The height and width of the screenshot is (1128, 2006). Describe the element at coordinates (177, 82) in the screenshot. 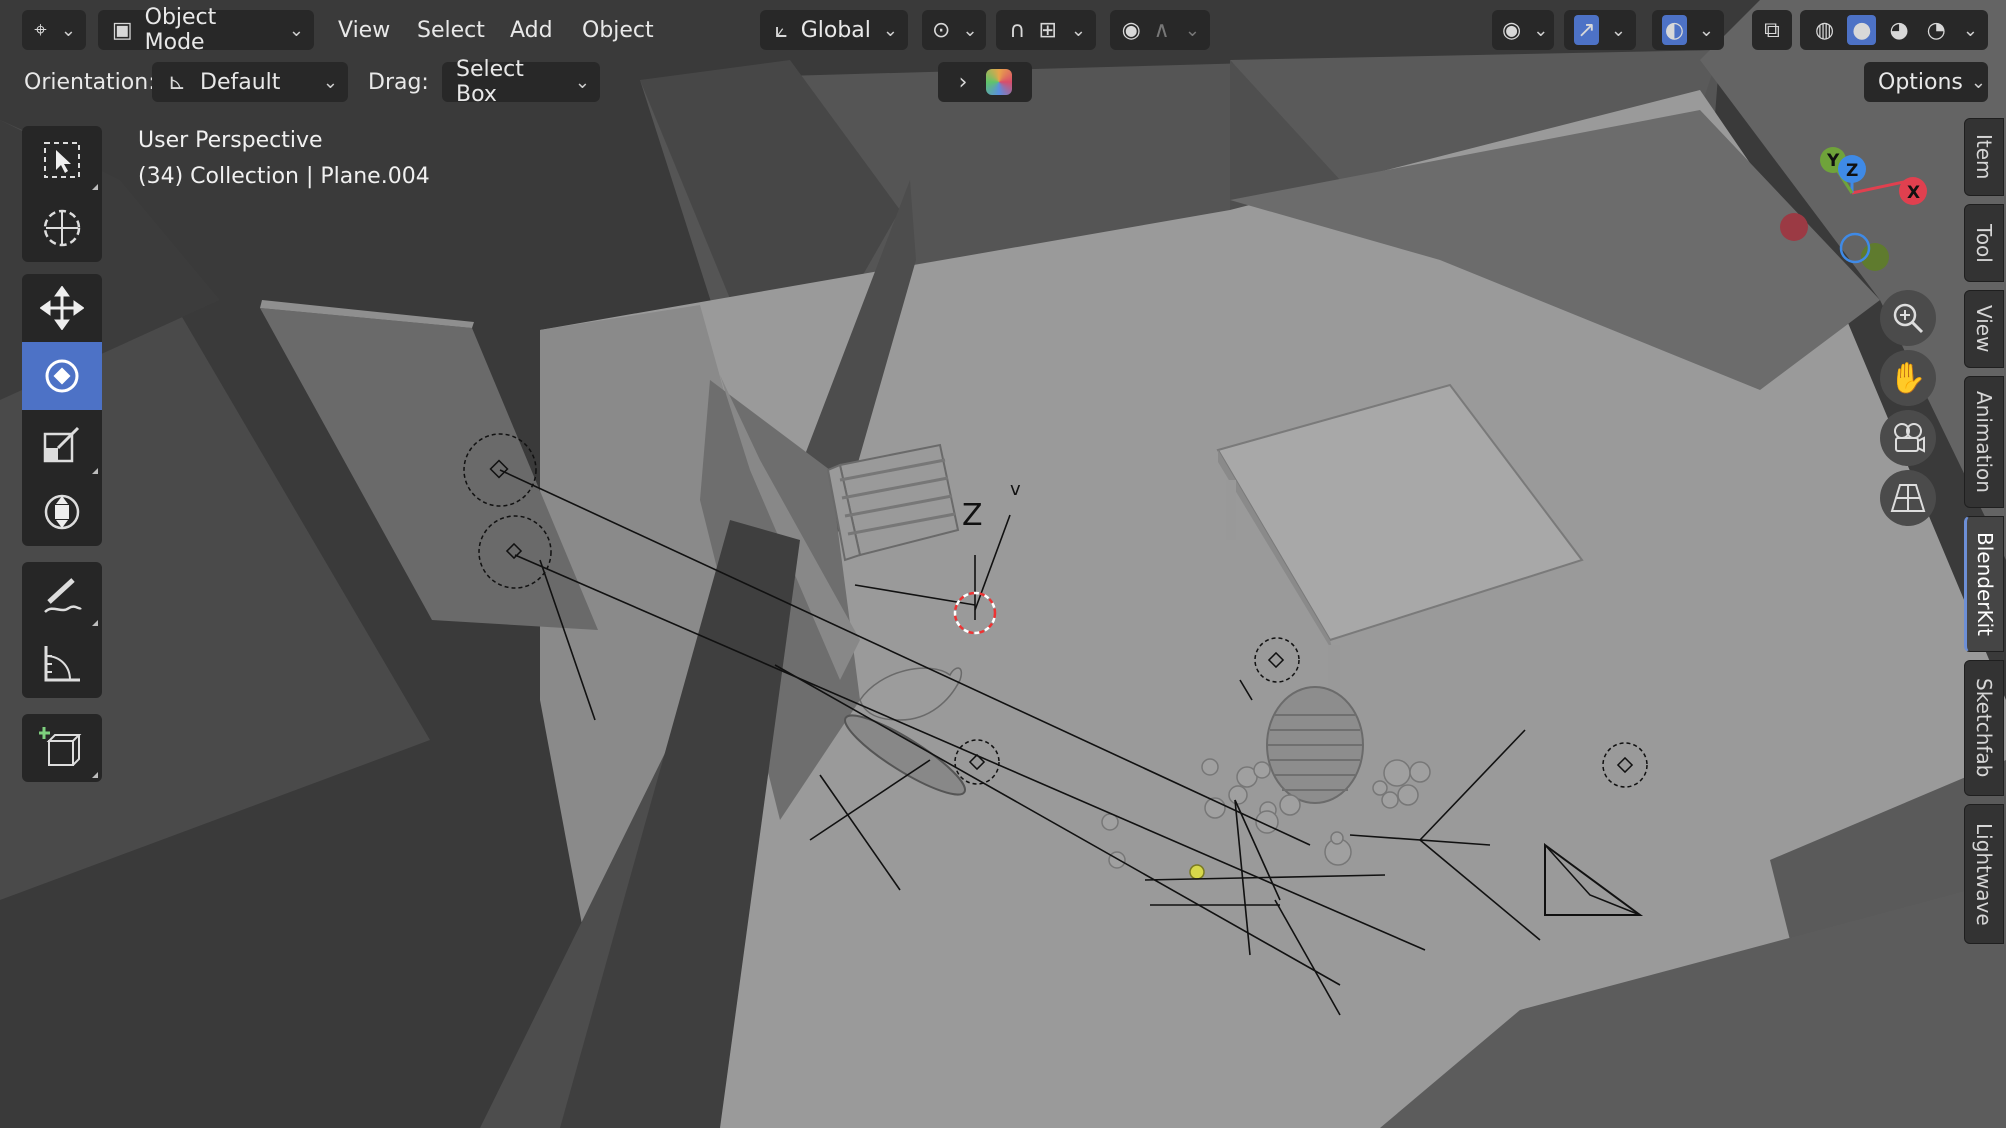

I see `orientation-axis-icon: ⊾` at that location.